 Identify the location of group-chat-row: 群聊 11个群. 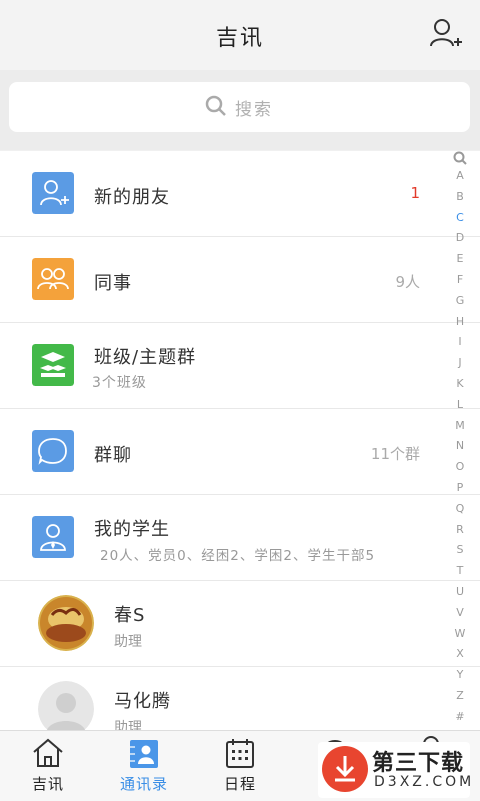
(240, 452).